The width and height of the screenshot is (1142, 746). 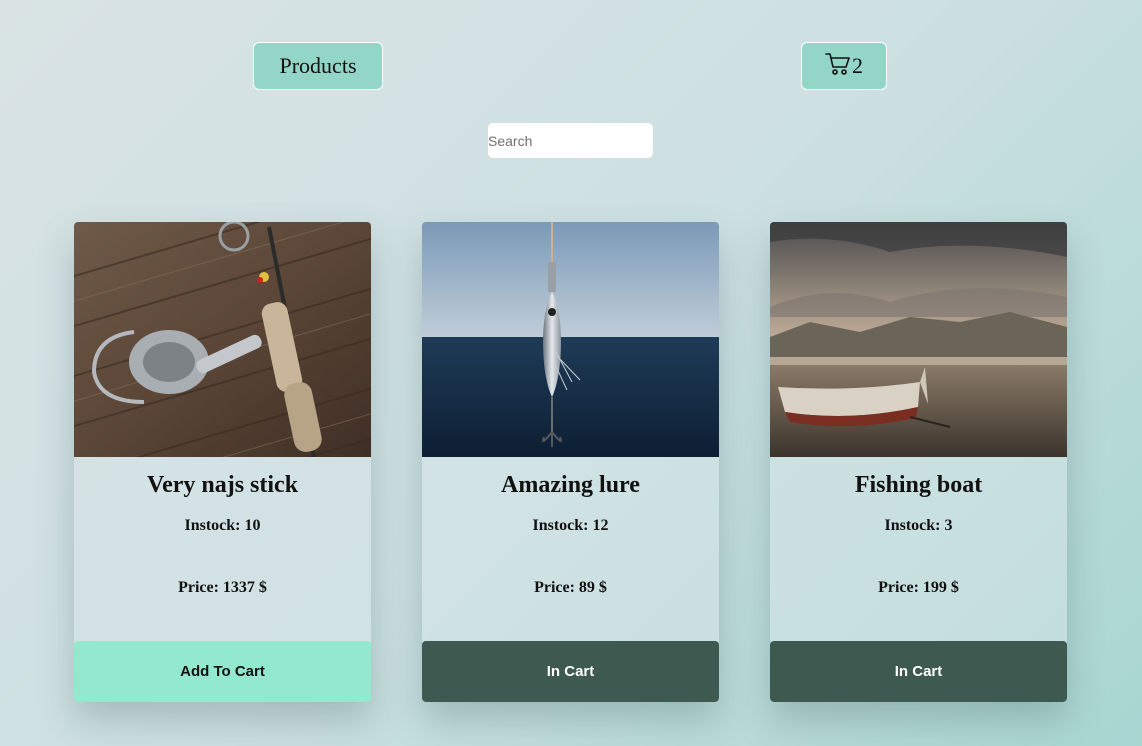 I want to click on search-input, so click(x=570, y=140).